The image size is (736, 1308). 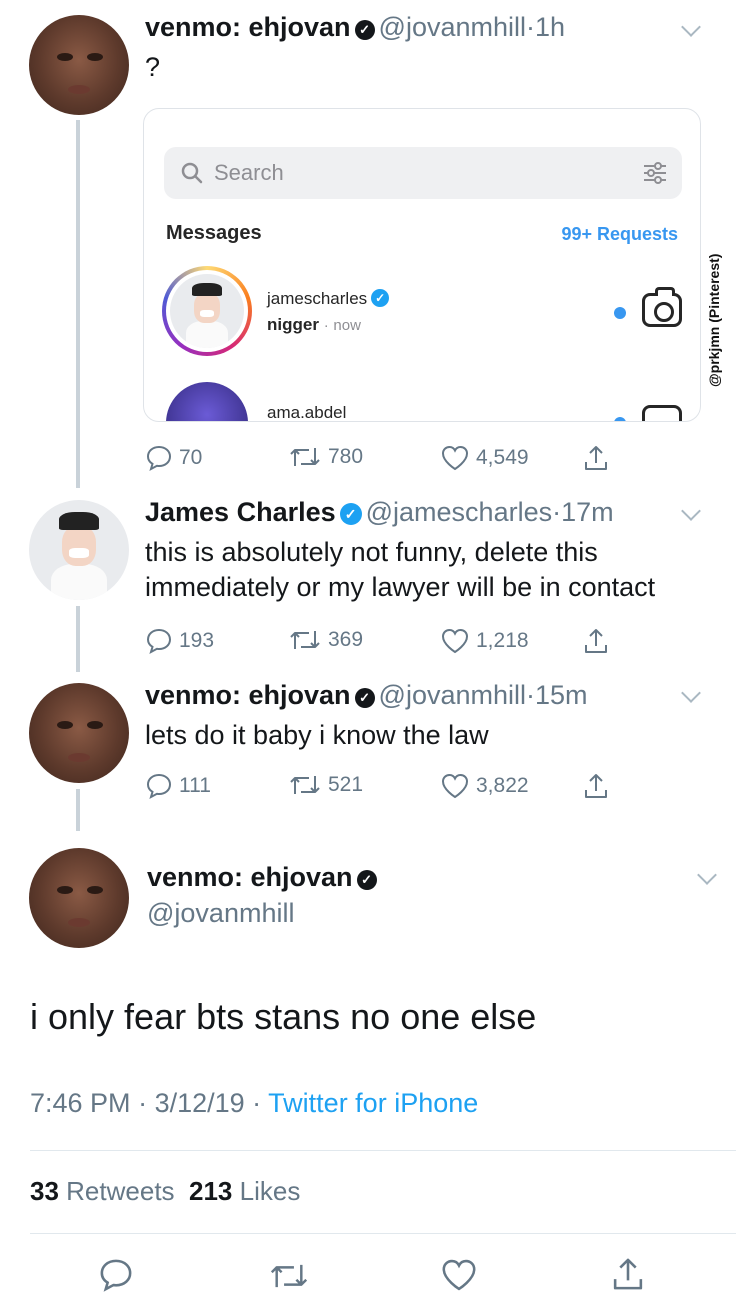 I want to click on like-button: 1,218, so click(x=484, y=641).